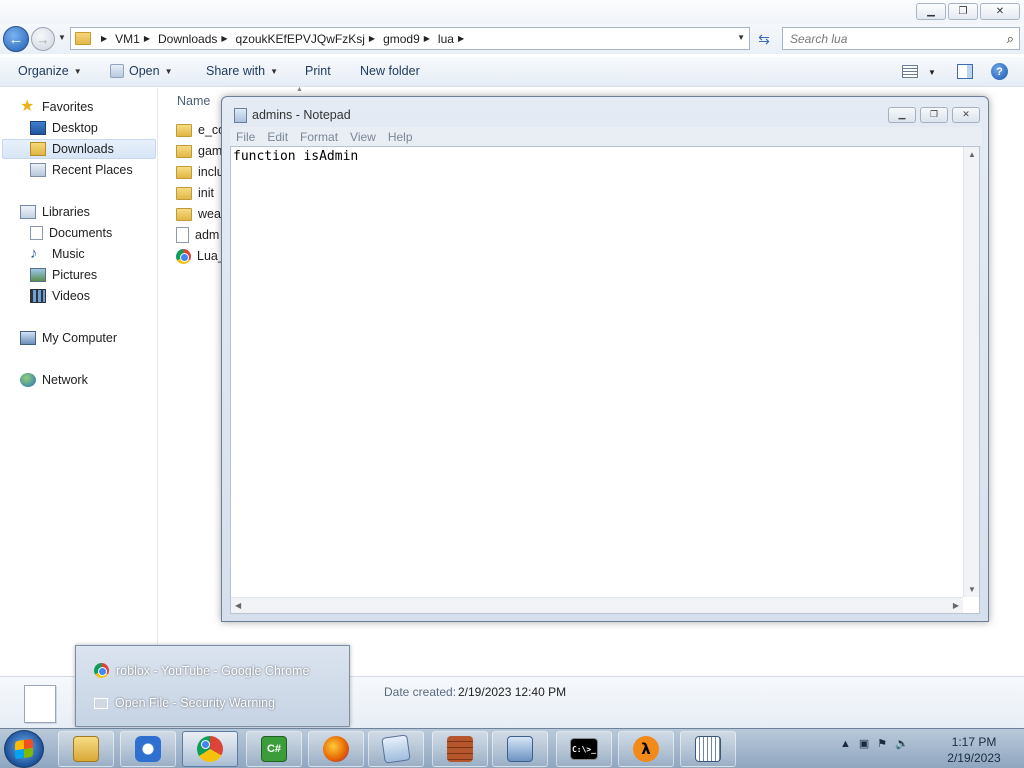 This screenshot has width=1024, height=768. I want to click on taskbar-half-life-2: λ, so click(646, 749).